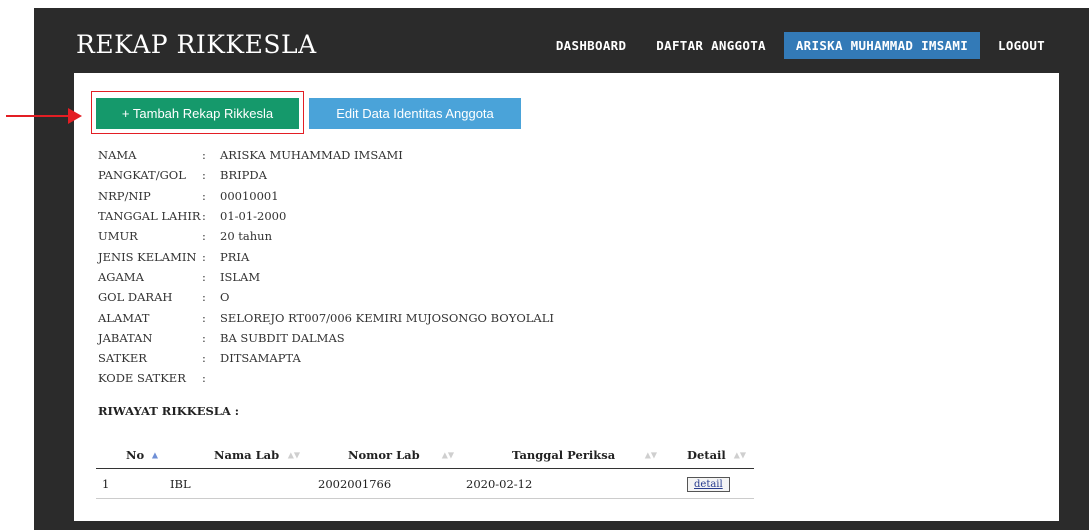 The width and height of the screenshot is (1089, 530). What do you see at coordinates (180, 483) in the screenshot?
I see `cell-nama-lab: IBL` at bounding box center [180, 483].